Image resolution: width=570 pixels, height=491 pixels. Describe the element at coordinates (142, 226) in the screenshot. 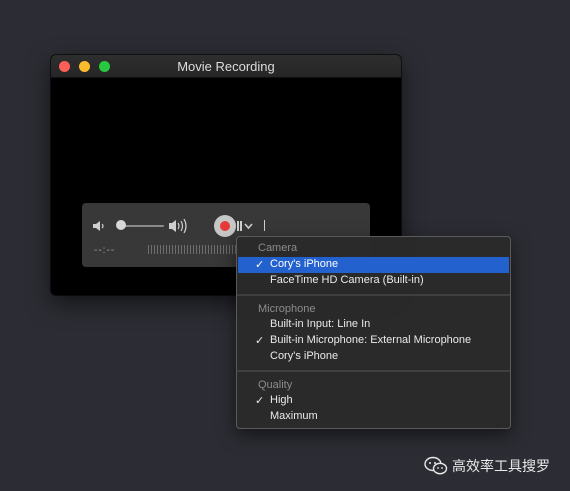

I see `volume-slider` at that location.